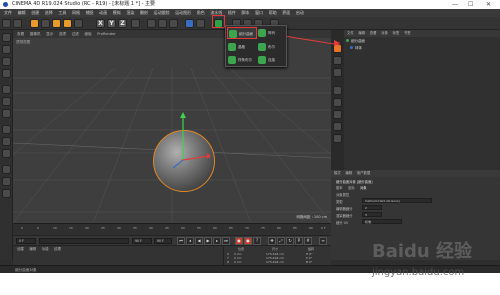 This screenshot has height=295, width=500. Describe the element at coordinates (163, 241) in the screenshot. I see `end-frame-field: 90 F` at that location.